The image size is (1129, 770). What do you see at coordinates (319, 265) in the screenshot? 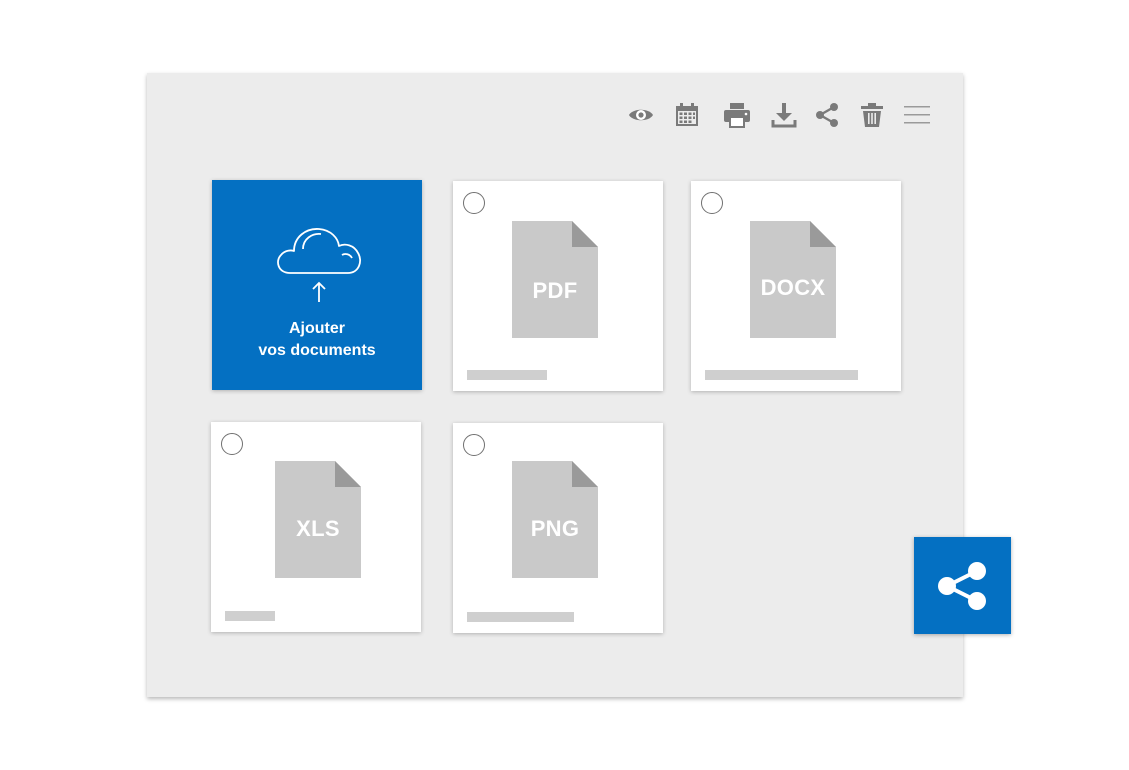
I see `cloud-upload-icon` at bounding box center [319, 265].